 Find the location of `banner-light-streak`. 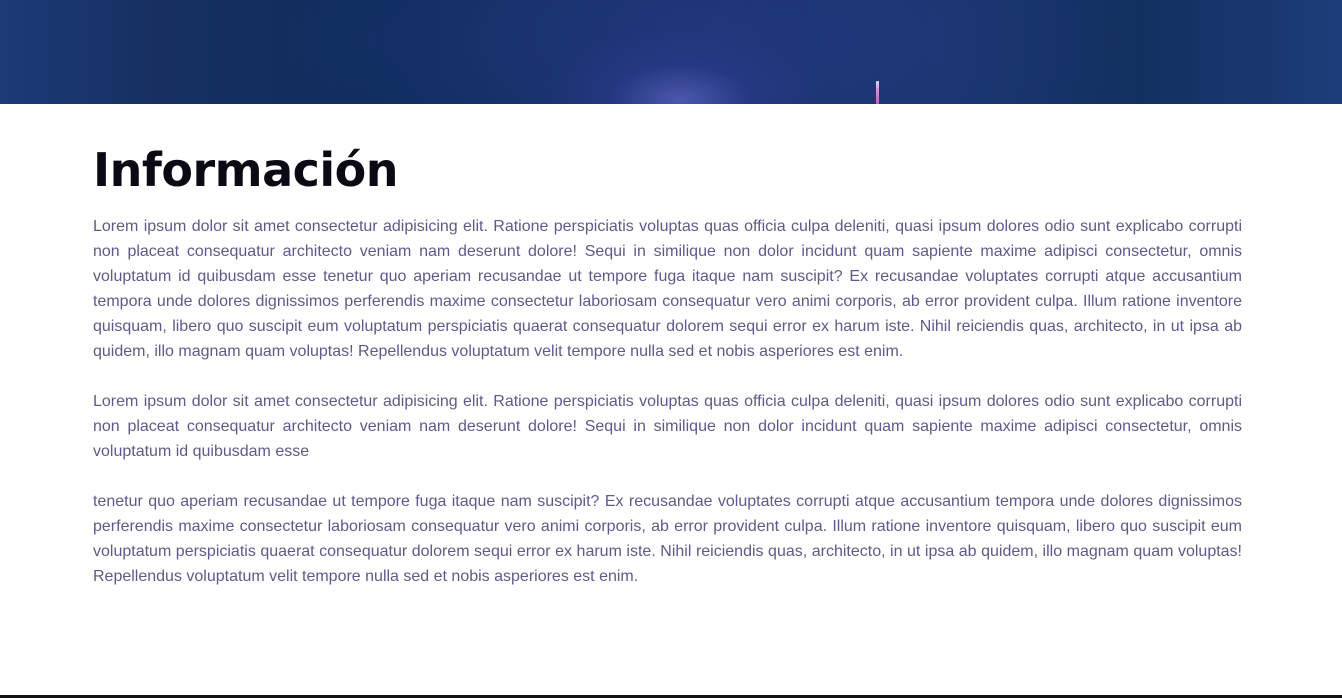

banner-light-streak is located at coordinates (877, 92).